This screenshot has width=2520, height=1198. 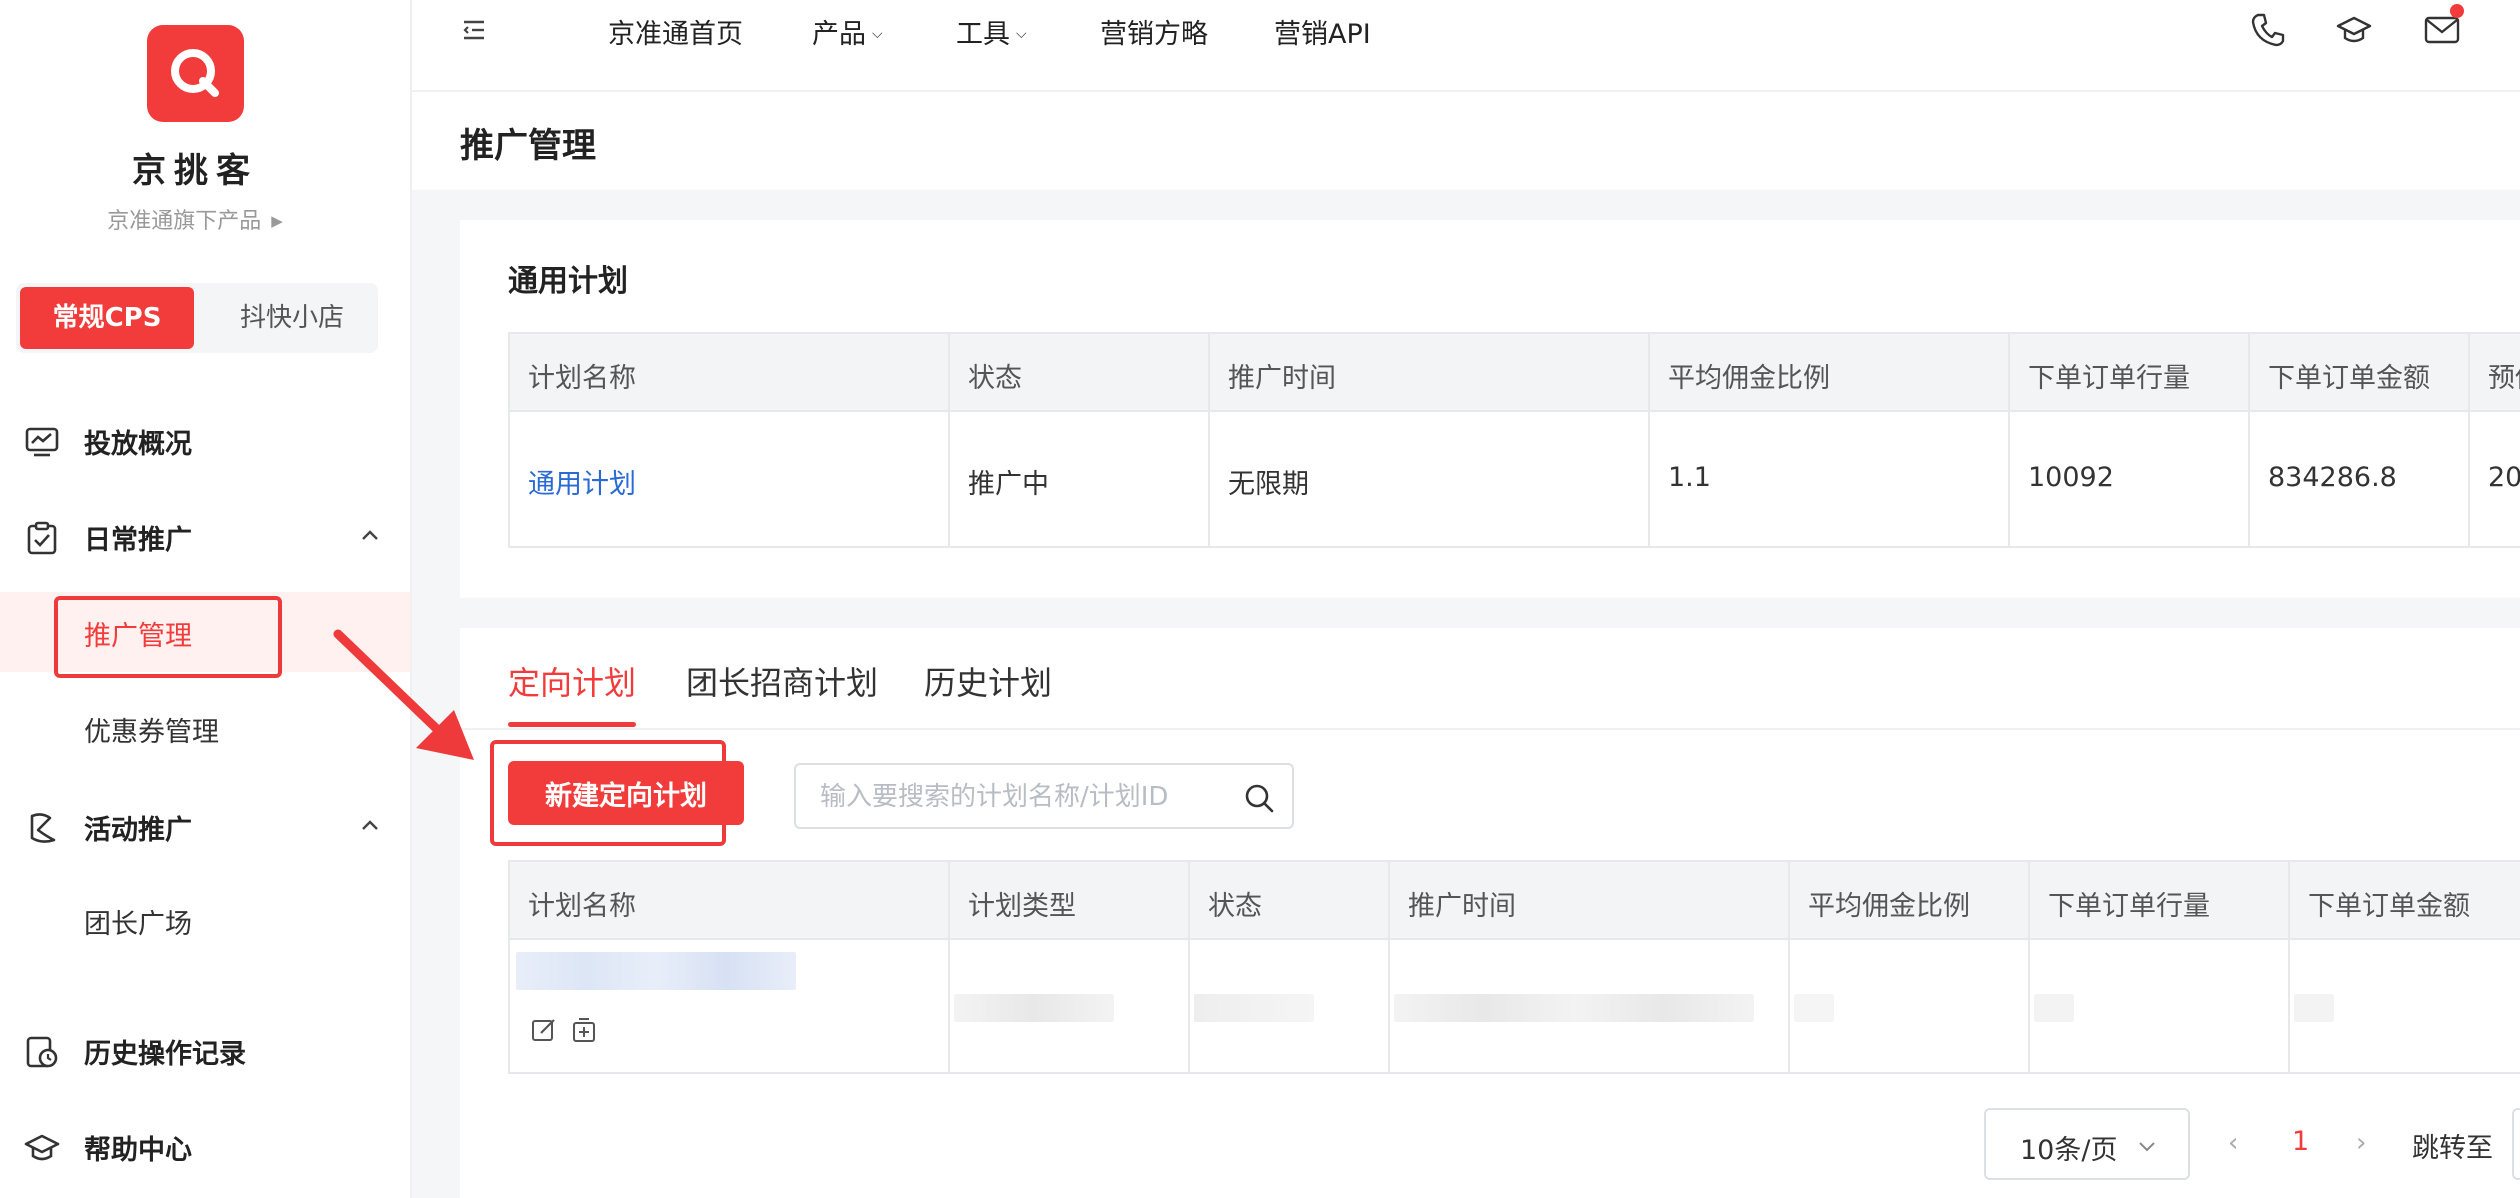 I want to click on topnav-strategy: 营销方略, so click(x=1154, y=31).